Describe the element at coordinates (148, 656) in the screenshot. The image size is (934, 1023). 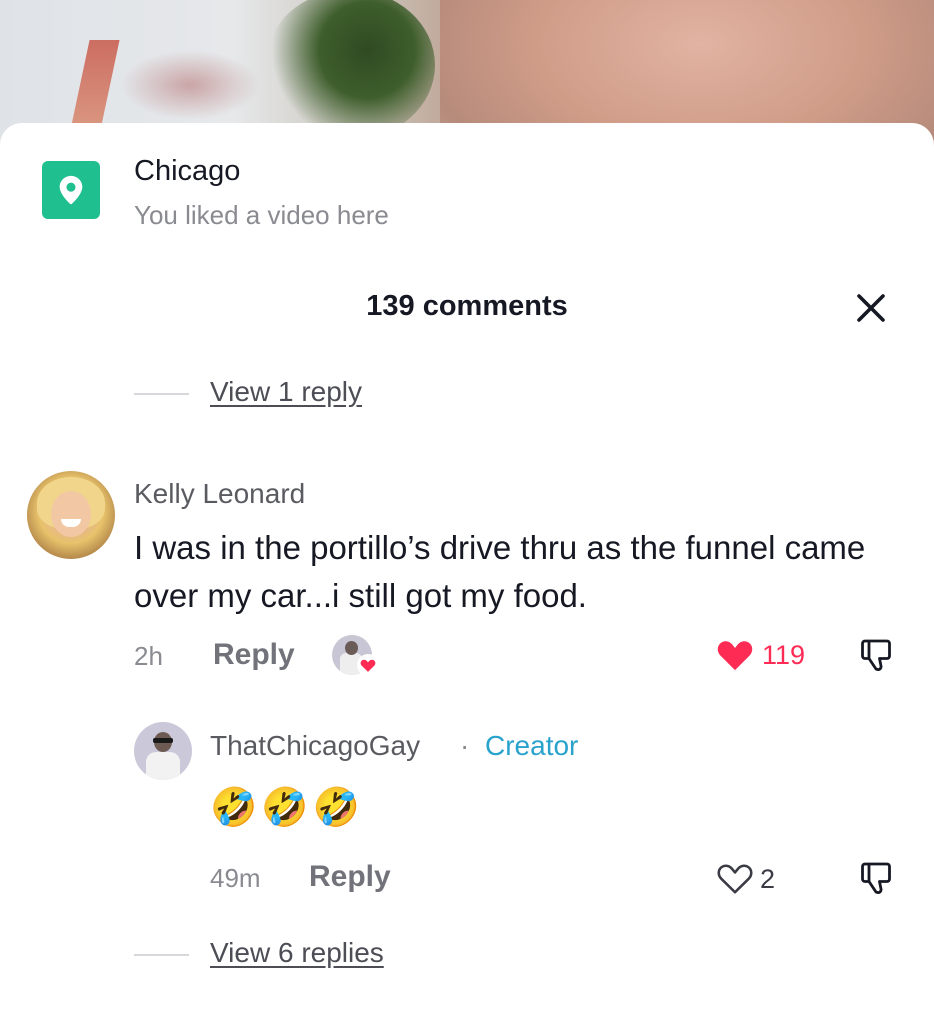
I see `comment-time: 2h` at that location.